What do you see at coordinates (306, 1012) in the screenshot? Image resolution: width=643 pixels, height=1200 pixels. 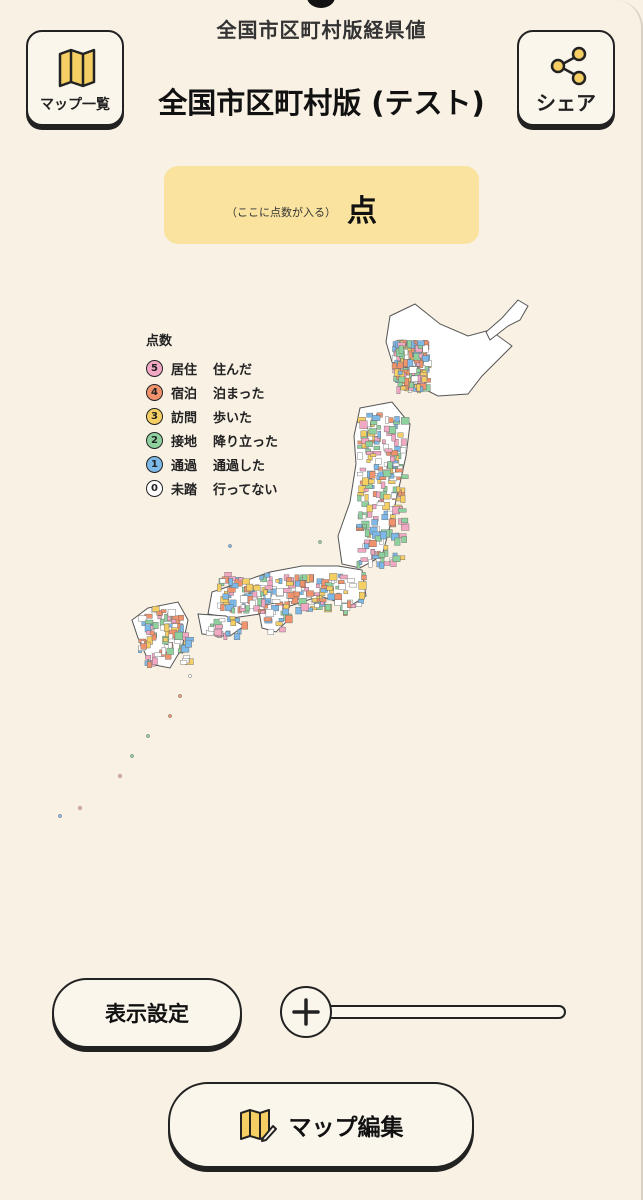 I see `zoom-slider-knob` at bounding box center [306, 1012].